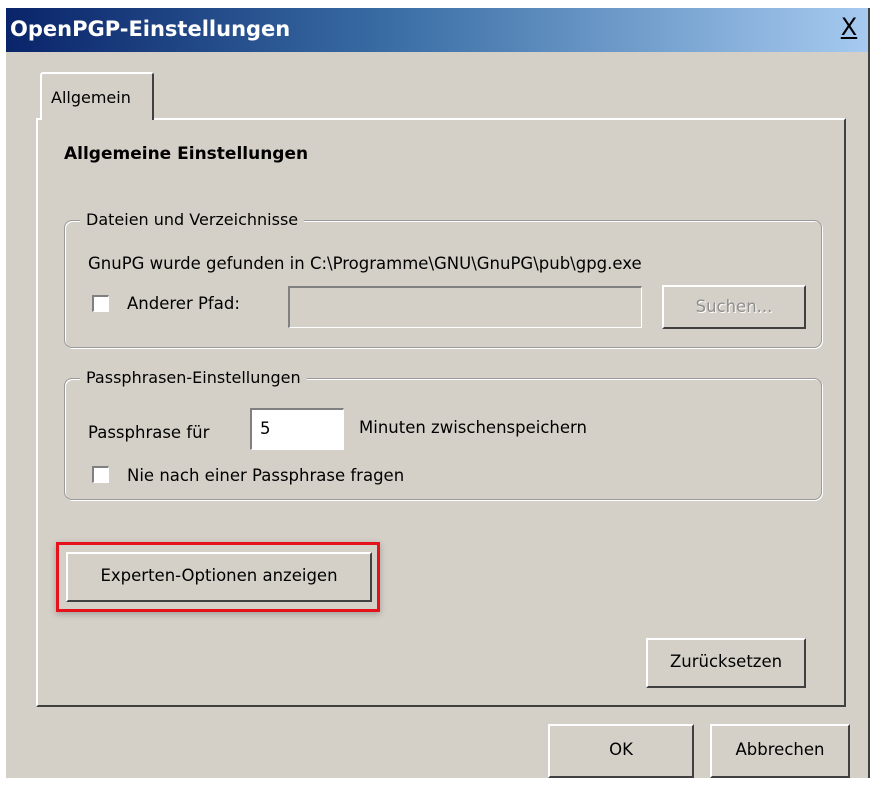 The width and height of the screenshot is (870, 796). I want to click on tab-allgemein: Allgemein, so click(97, 96).